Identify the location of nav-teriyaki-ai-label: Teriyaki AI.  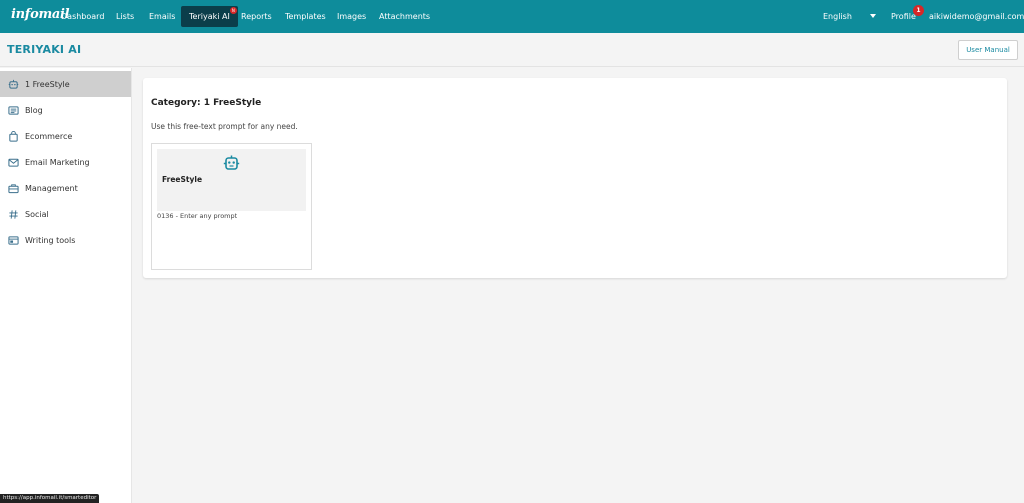
(209, 16).